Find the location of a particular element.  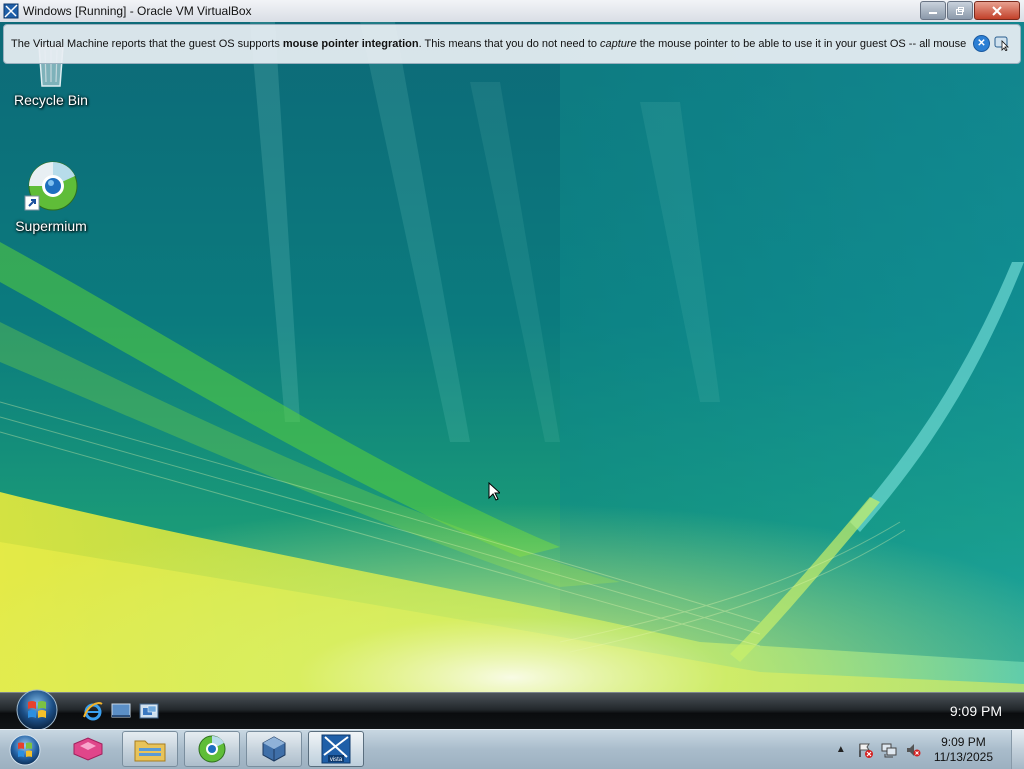

vista-vm-icon: vista is located at coordinates (336, 749).